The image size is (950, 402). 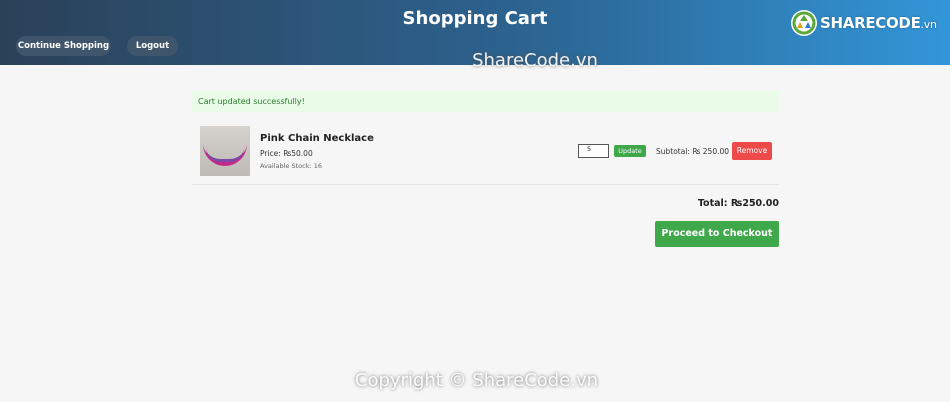 I want to click on item-subtotal: Subtotal: ₨ 250.00, so click(x=693, y=151).